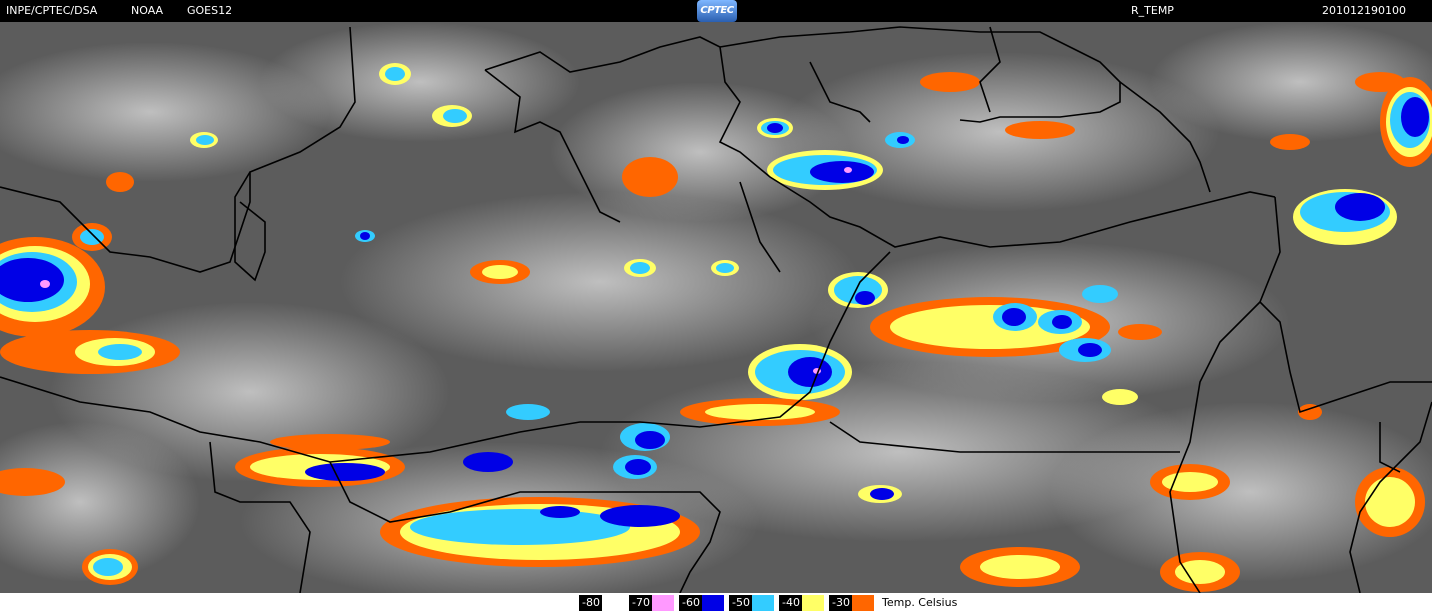 The width and height of the screenshot is (1432, 613). What do you see at coordinates (741, 603) in the screenshot?
I see `legend-label-50: -50` at bounding box center [741, 603].